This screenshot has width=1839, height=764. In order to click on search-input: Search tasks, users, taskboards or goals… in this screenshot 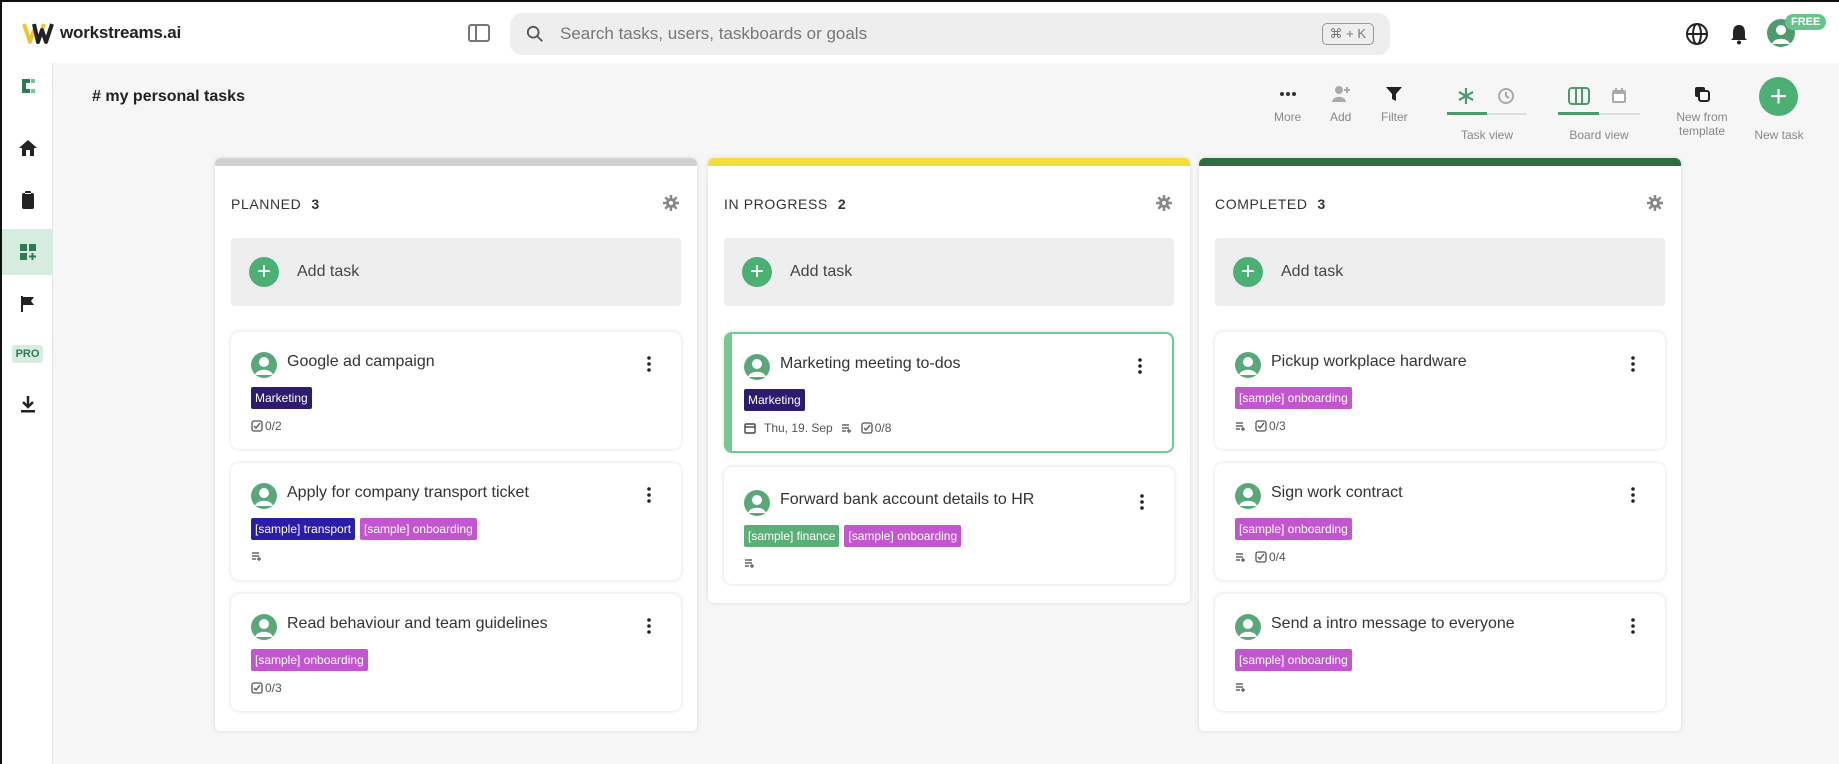, I will do `click(950, 34)`.